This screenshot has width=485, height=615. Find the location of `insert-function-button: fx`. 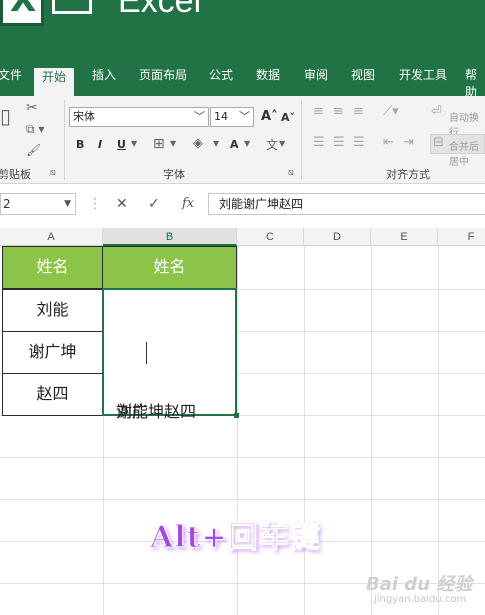

insert-function-button: fx is located at coordinates (188, 203).